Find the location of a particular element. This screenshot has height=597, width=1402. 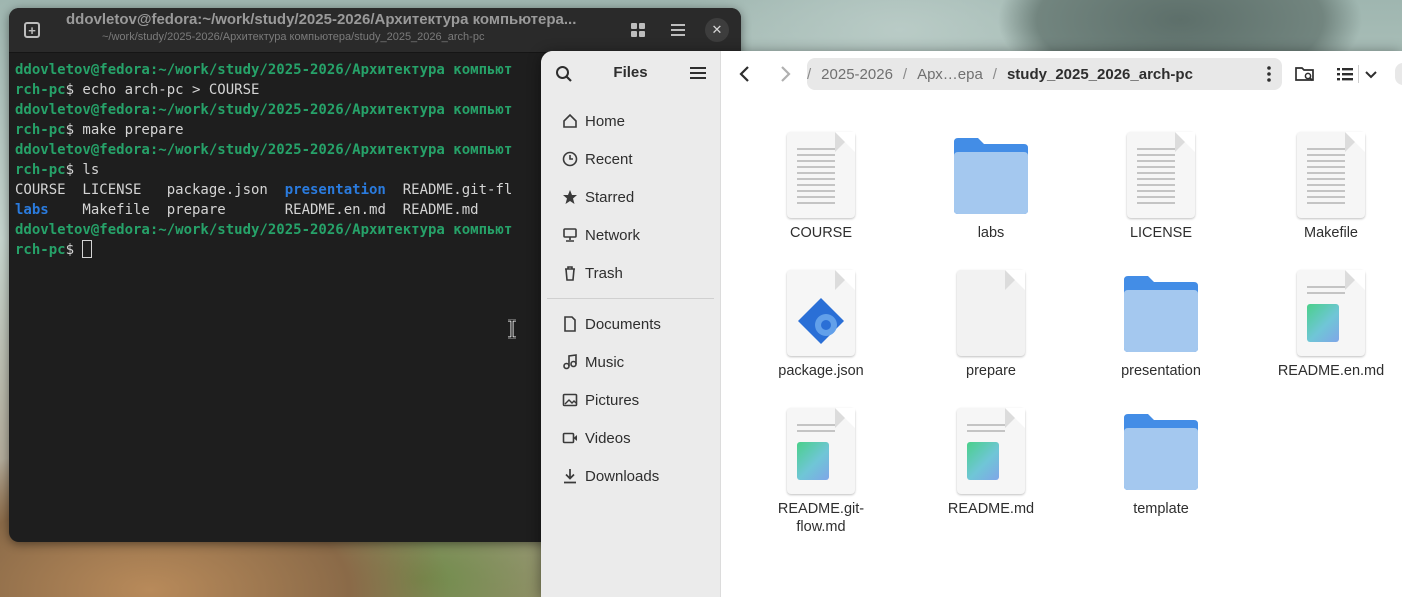

ls-output: COURSE LICENSE package.json is located at coordinates (150, 190).